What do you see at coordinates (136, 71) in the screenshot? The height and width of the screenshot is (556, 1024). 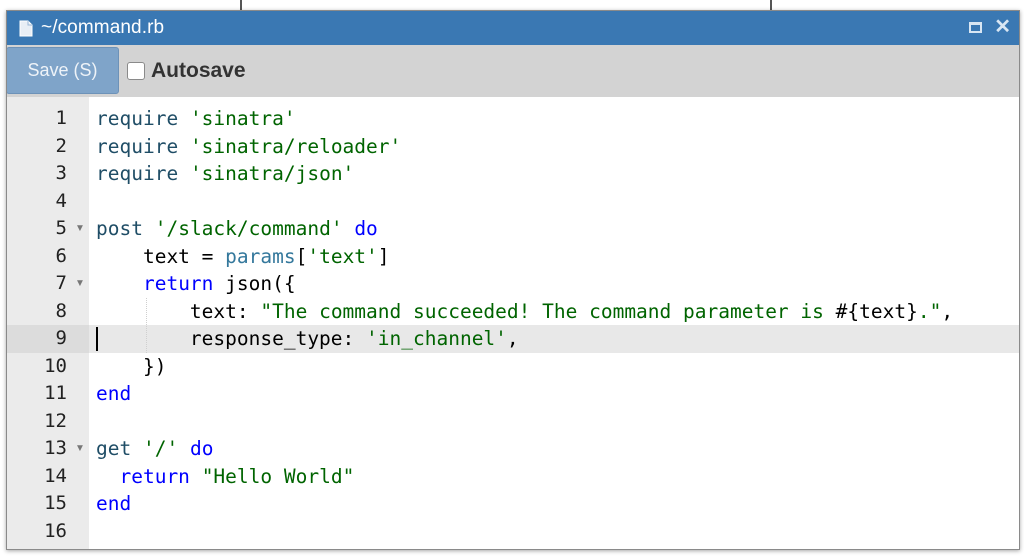 I see `autosave-checkbox` at bounding box center [136, 71].